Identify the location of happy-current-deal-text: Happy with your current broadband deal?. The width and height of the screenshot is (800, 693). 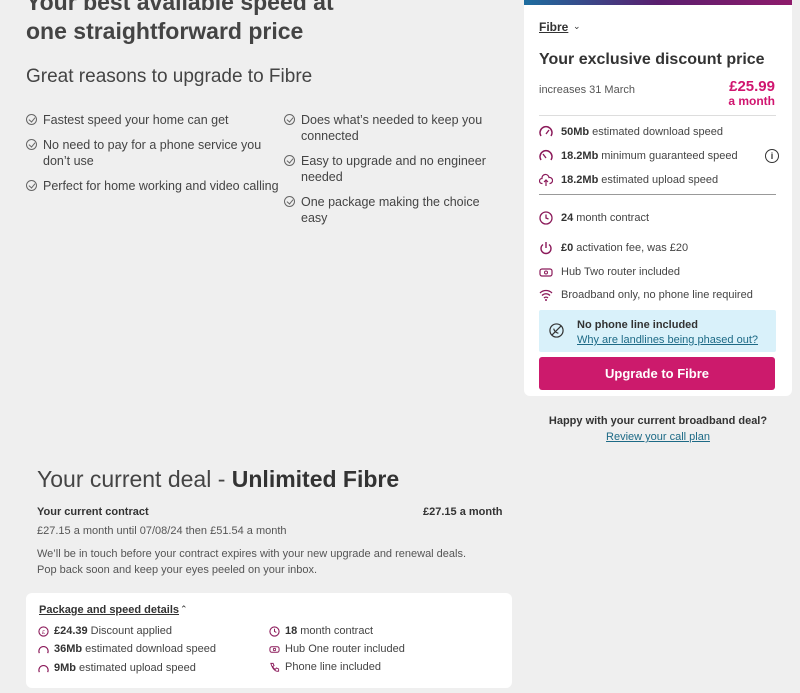
(658, 421).